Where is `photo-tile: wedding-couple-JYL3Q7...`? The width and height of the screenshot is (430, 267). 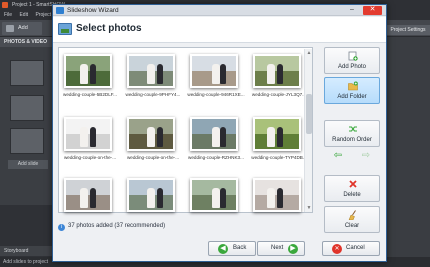
photo-tile: wedding-couple-JYL3Q7... is located at coordinates (282, 79).